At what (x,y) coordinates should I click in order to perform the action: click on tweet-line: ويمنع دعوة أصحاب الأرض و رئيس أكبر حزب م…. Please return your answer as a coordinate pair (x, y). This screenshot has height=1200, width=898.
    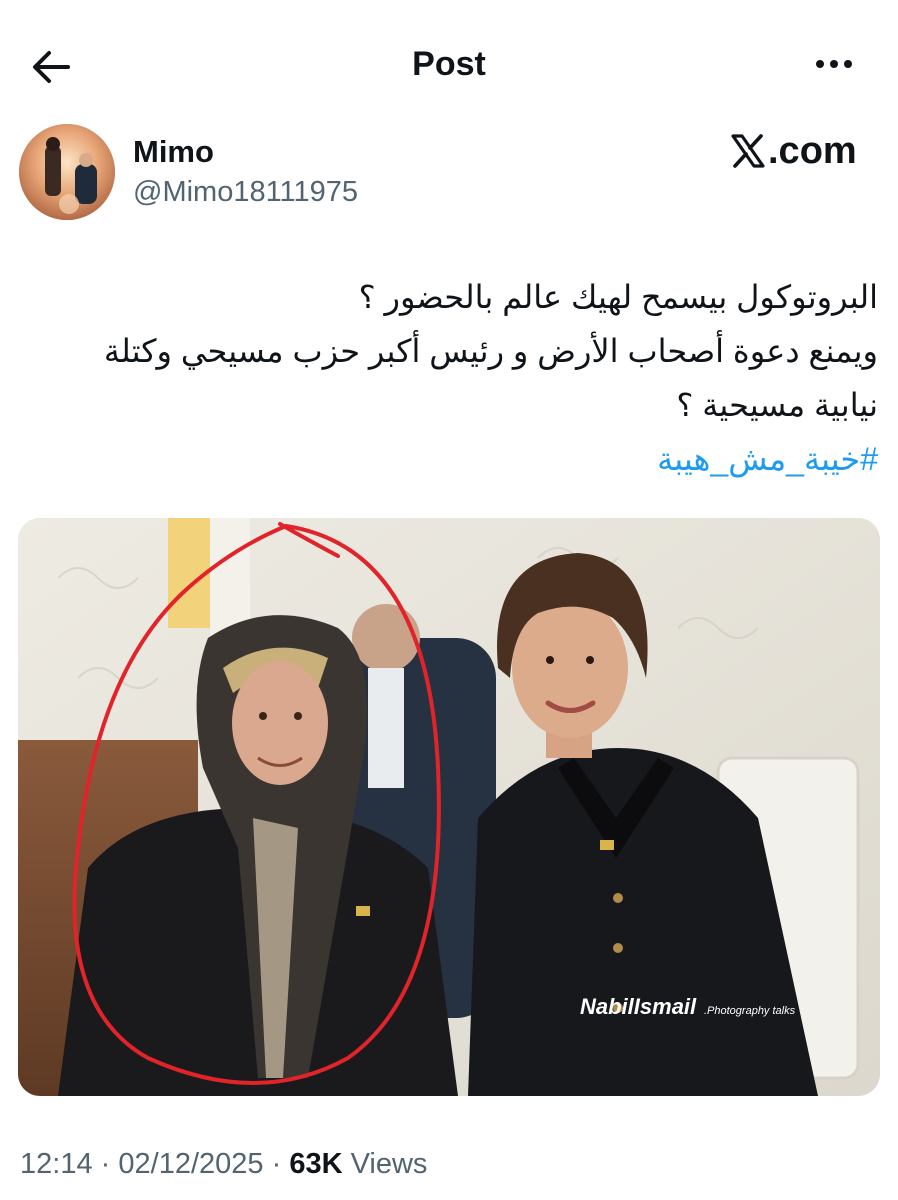
    Looking at the image, I should click on (490, 351).